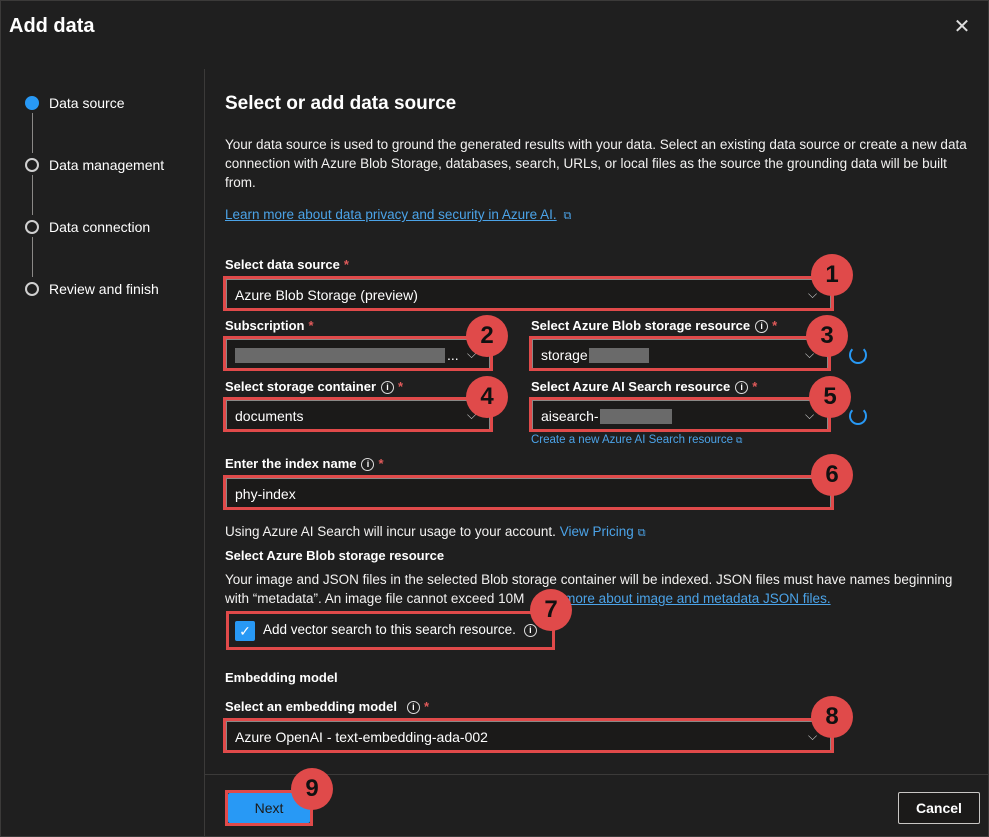 The height and width of the screenshot is (837, 989). What do you see at coordinates (570, 416) in the screenshot?
I see `search-resource-value: aisearch-` at bounding box center [570, 416].